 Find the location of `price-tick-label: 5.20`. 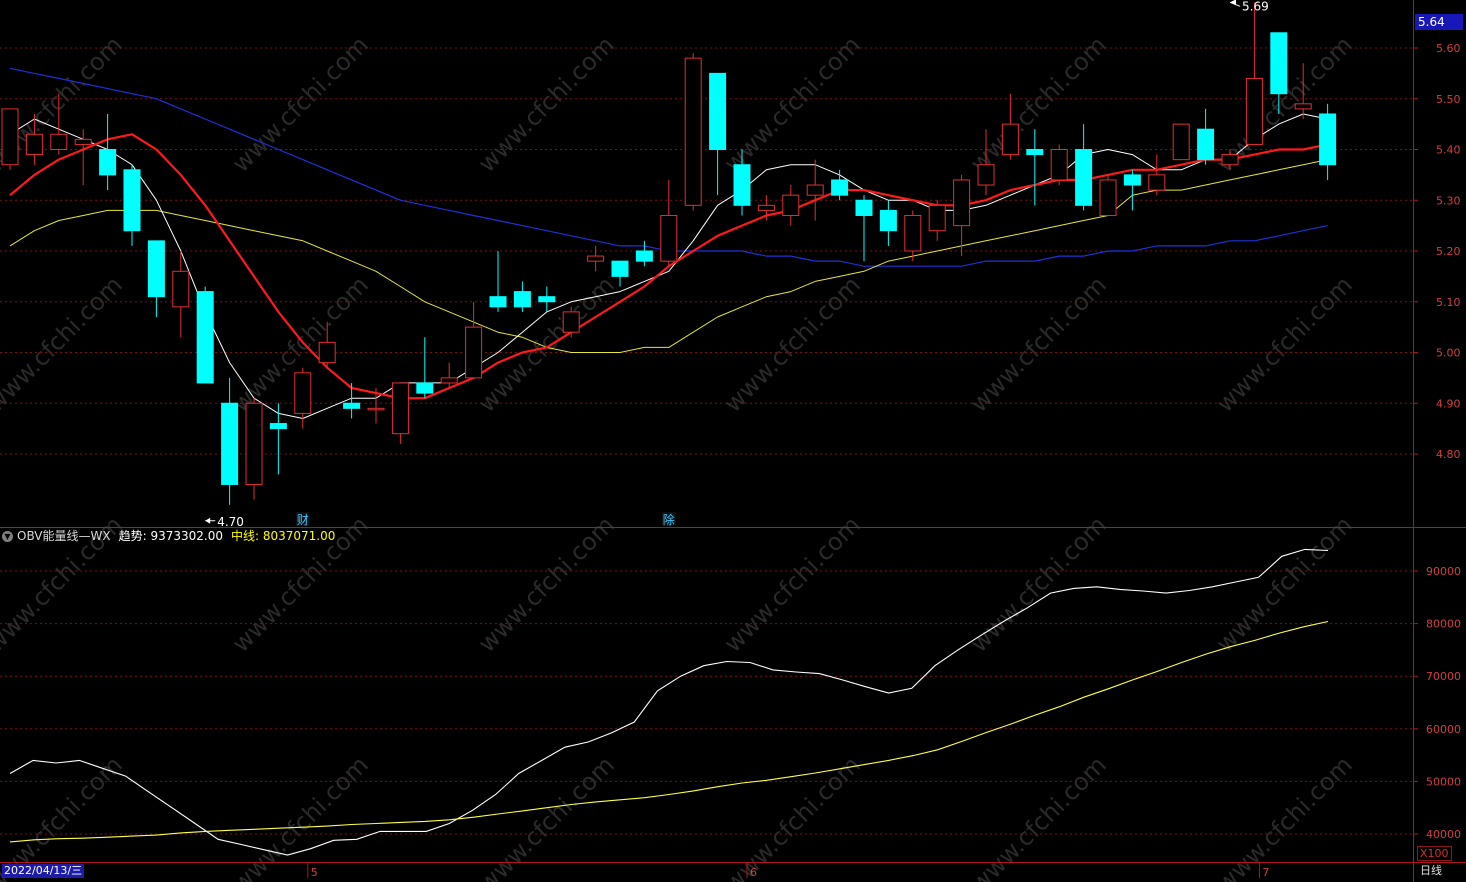

price-tick-label: 5.20 is located at coordinates (1448, 251).